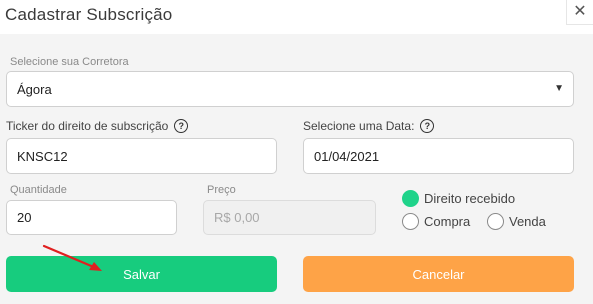  I want to click on date-label-text: Selecione uma Data:, so click(359, 126).